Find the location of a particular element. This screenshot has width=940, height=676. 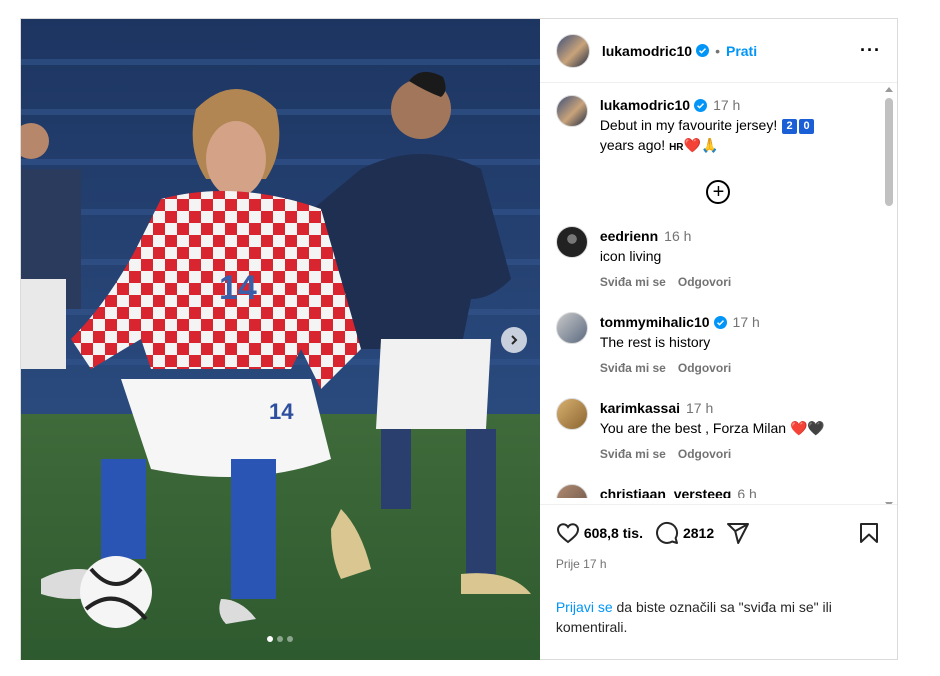

save-button is located at coordinates (869, 533).